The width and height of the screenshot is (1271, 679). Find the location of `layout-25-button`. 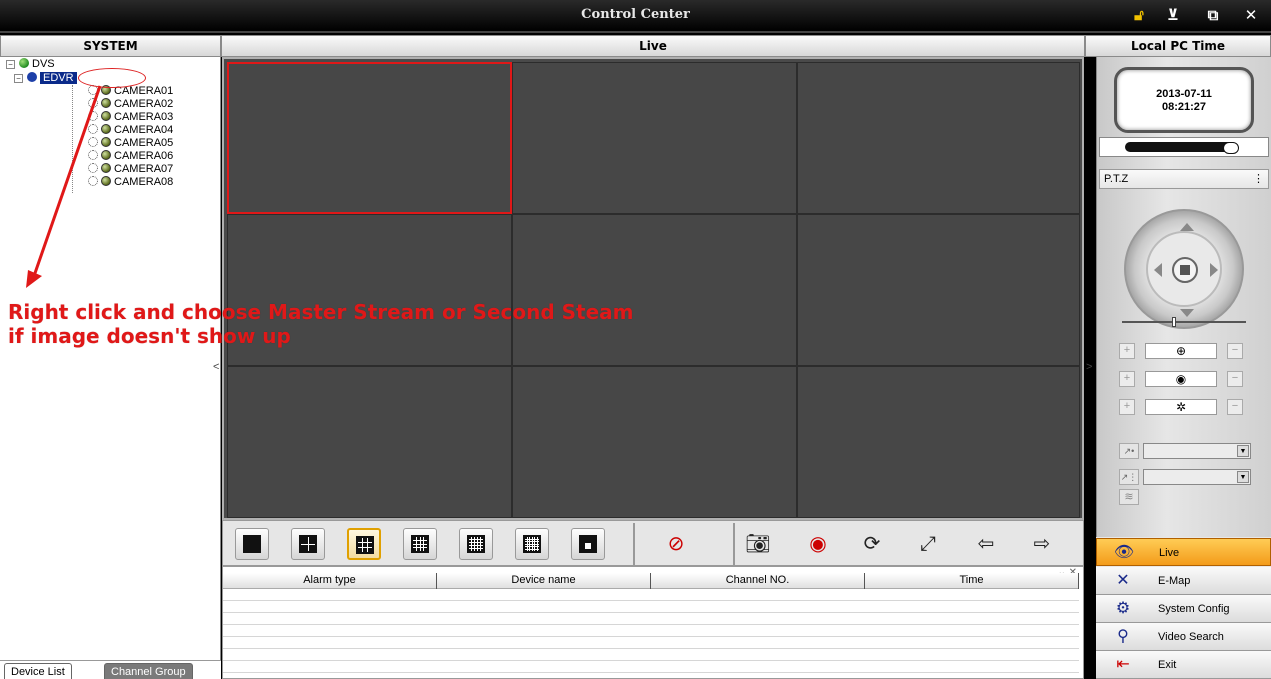

layout-25-button is located at coordinates (476, 544).